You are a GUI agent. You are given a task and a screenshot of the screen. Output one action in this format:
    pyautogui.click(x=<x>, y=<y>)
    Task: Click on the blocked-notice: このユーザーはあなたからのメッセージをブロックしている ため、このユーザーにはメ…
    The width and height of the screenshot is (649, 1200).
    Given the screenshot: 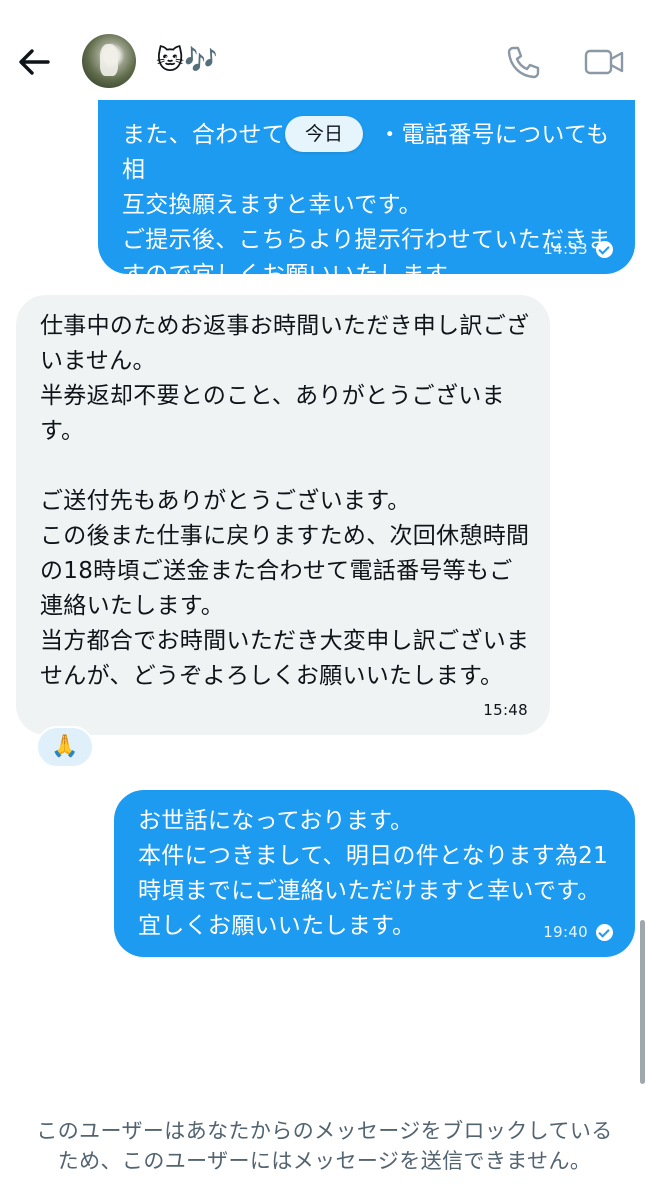 What is the action you would take?
    pyautogui.click(x=324, y=1146)
    